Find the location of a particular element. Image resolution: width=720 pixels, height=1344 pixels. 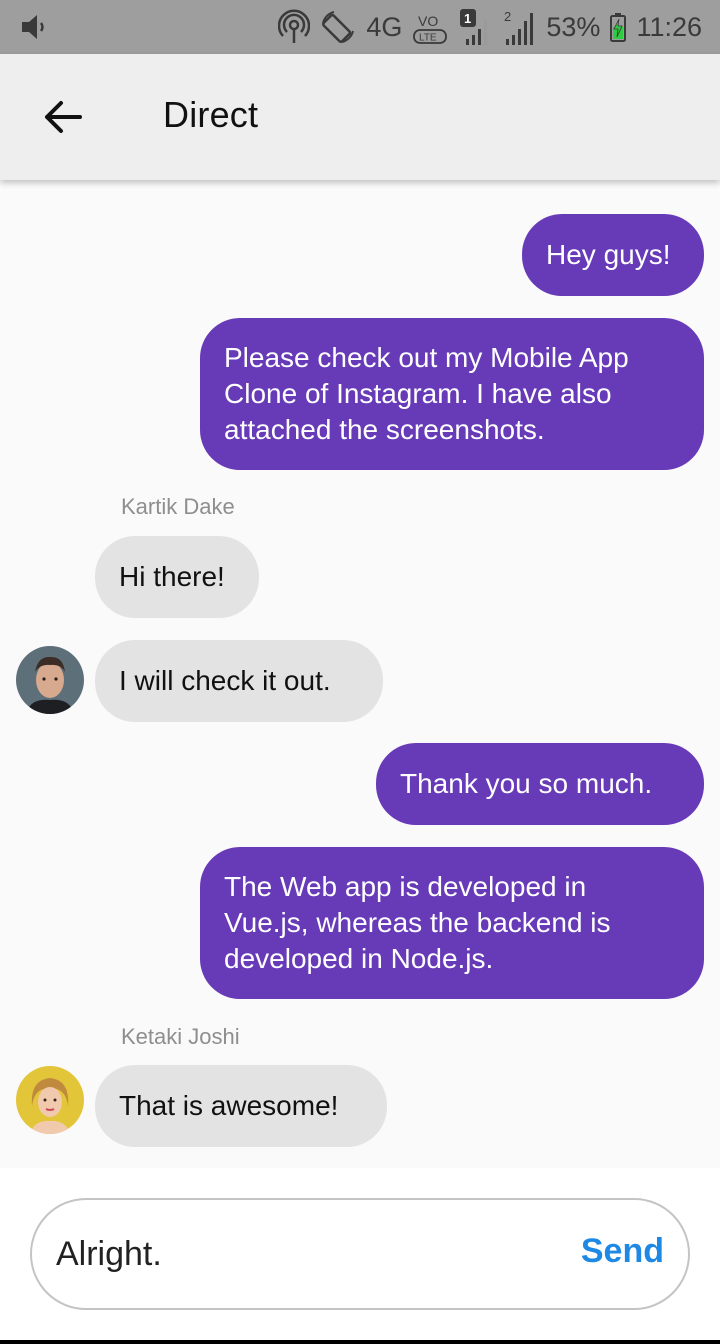

message-composer: Send is located at coordinates (360, 1254).